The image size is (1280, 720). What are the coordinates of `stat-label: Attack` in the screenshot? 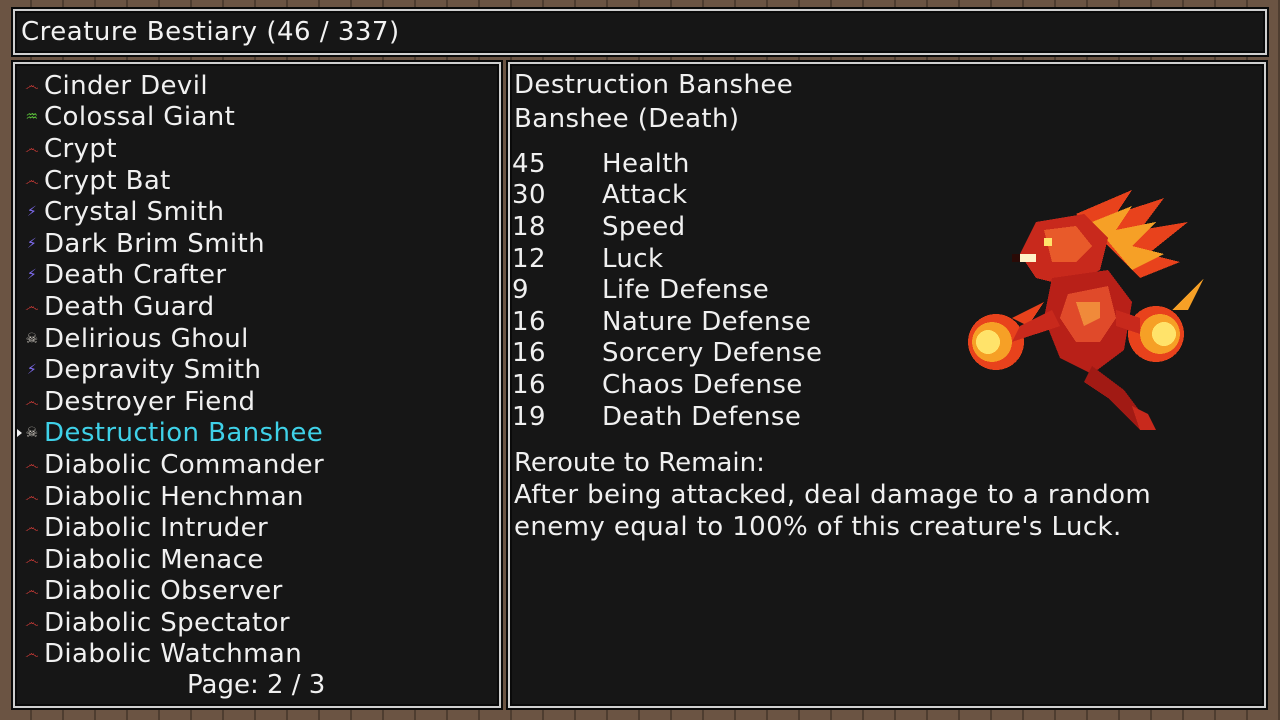 It's located at (645, 195).